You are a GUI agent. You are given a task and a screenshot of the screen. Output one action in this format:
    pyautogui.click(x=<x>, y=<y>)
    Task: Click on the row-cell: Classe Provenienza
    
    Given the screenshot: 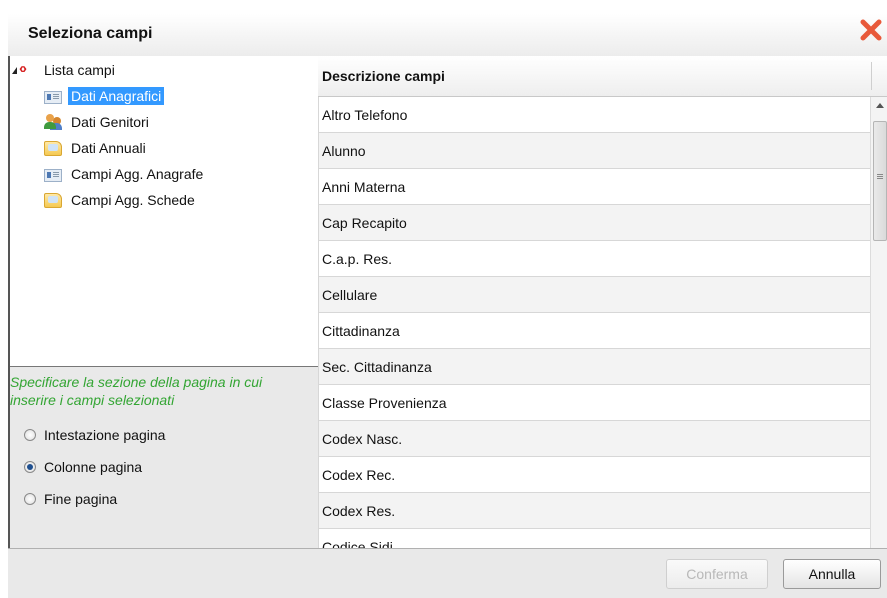 What is the action you would take?
    pyautogui.click(x=384, y=403)
    